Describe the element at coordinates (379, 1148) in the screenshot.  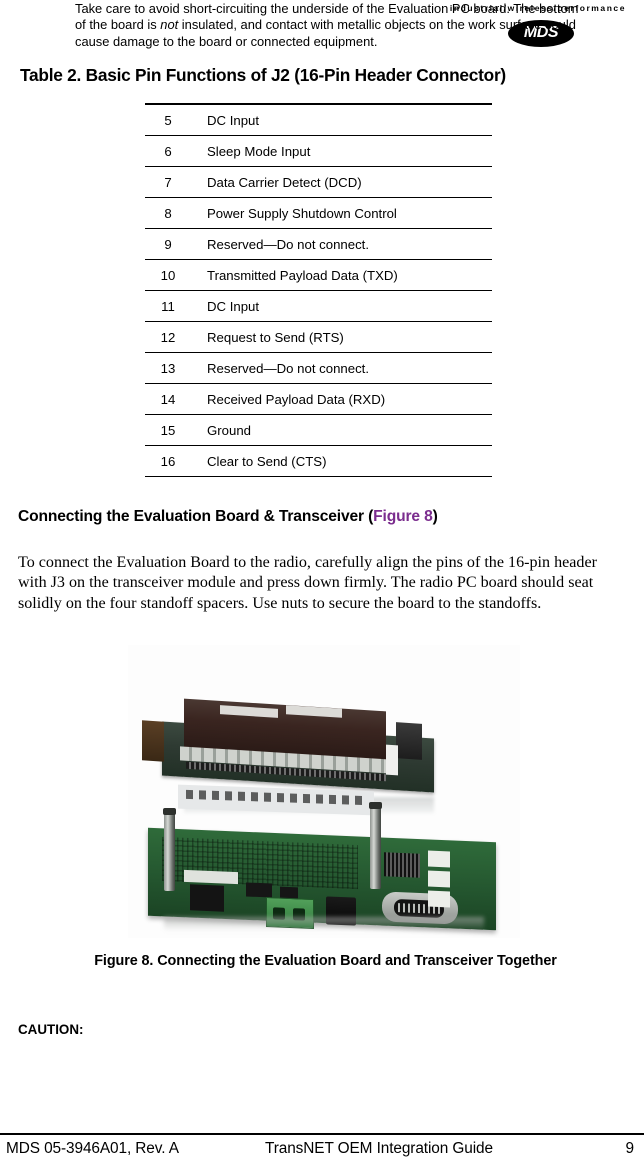
I see `footer-guide-title: TransNET OEM Integration Guide` at that location.